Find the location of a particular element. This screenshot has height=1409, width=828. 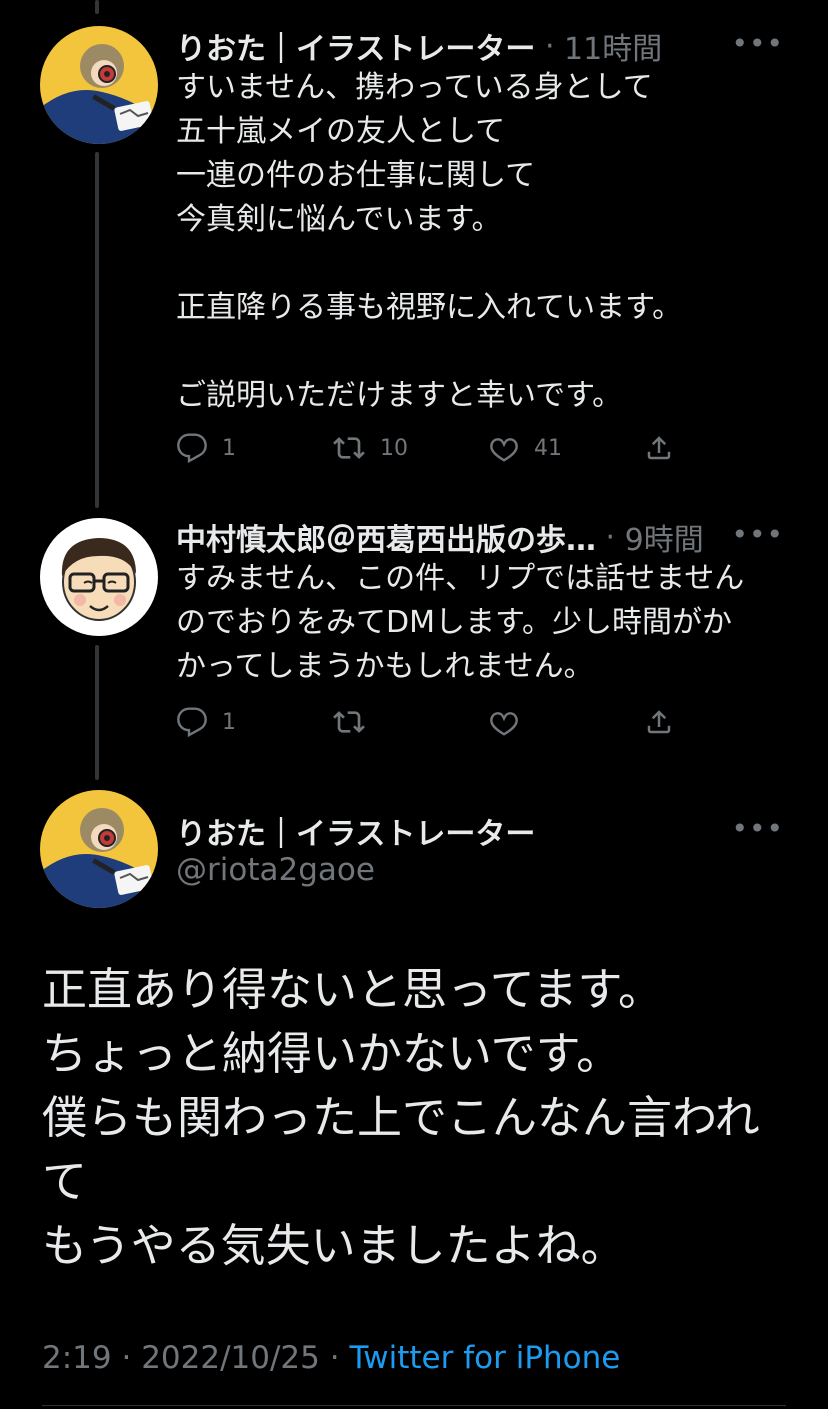

author-name: りおた｜イラストレーター is located at coordinates (355, 46).